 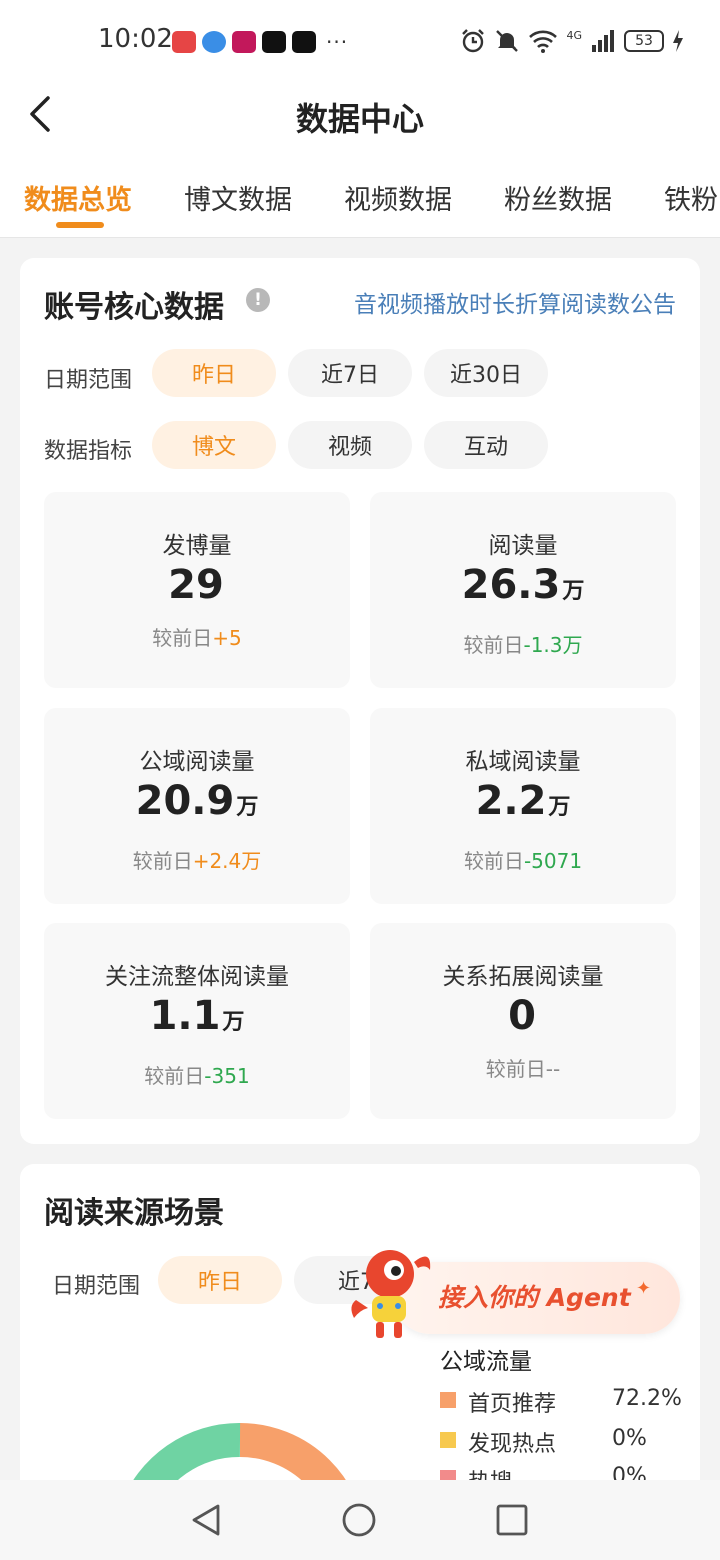 I want to click on stat-label: 私域阅读量, so click(x=523, y=762).